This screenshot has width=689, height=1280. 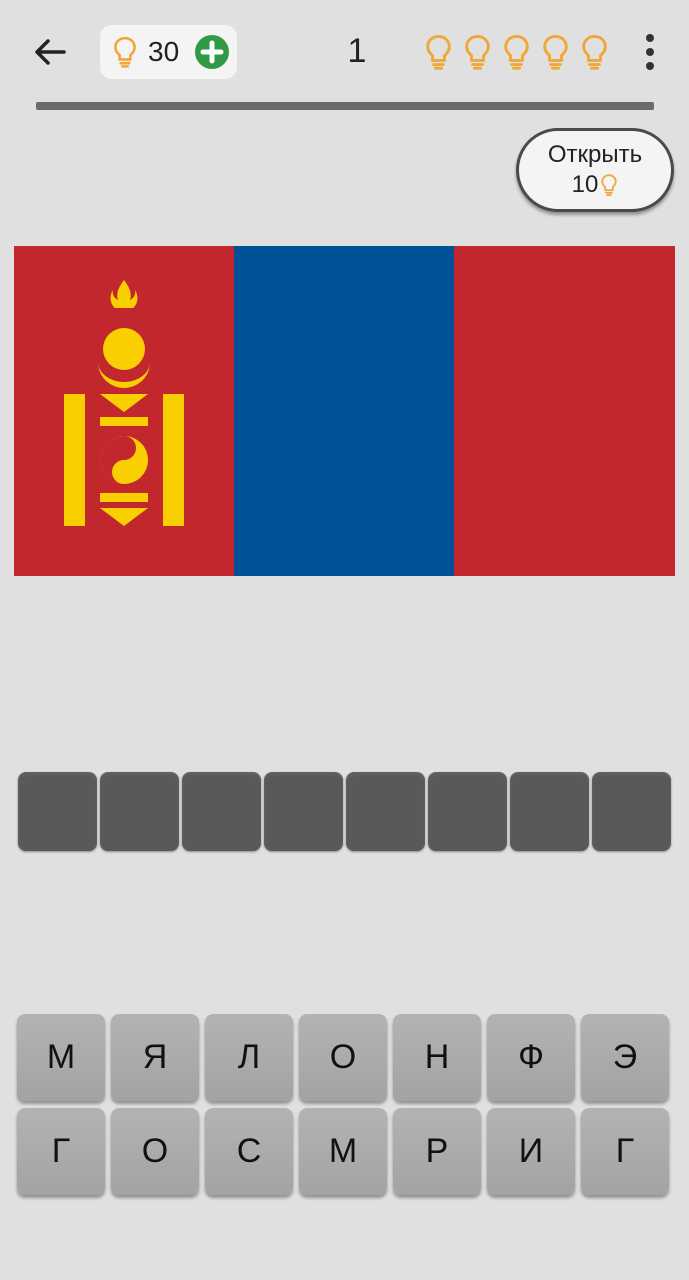 I want to click on letter-key: Н, so click(x=437, y=1057).